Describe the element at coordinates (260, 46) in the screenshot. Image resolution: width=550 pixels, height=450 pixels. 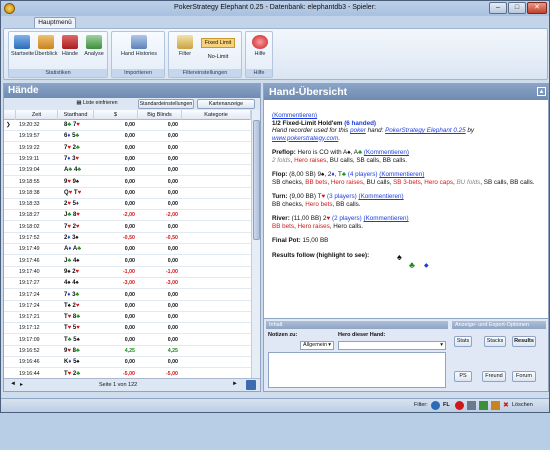
I see `hilfe-button: Hilfe` at that location.